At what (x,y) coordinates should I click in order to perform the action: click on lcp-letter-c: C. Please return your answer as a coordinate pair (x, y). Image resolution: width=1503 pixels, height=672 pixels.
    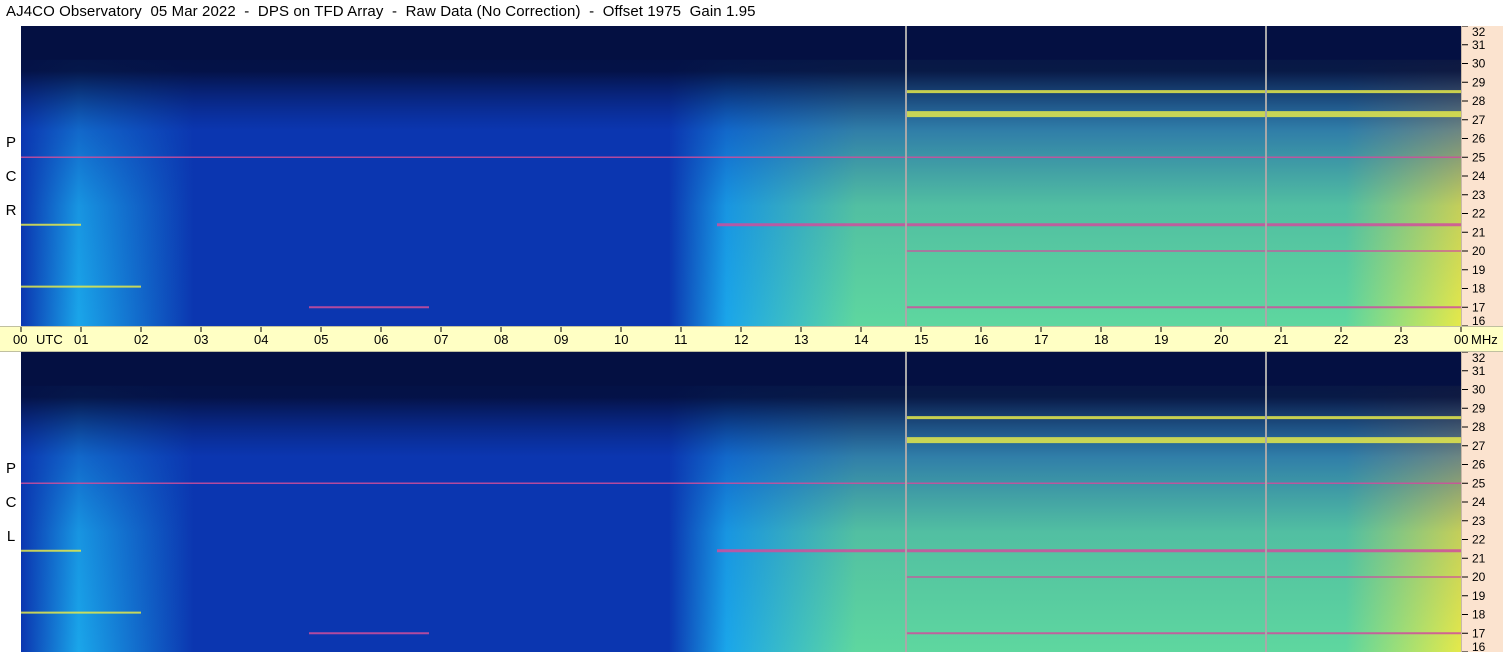
    Looking at the image, I should click on (11, 502).